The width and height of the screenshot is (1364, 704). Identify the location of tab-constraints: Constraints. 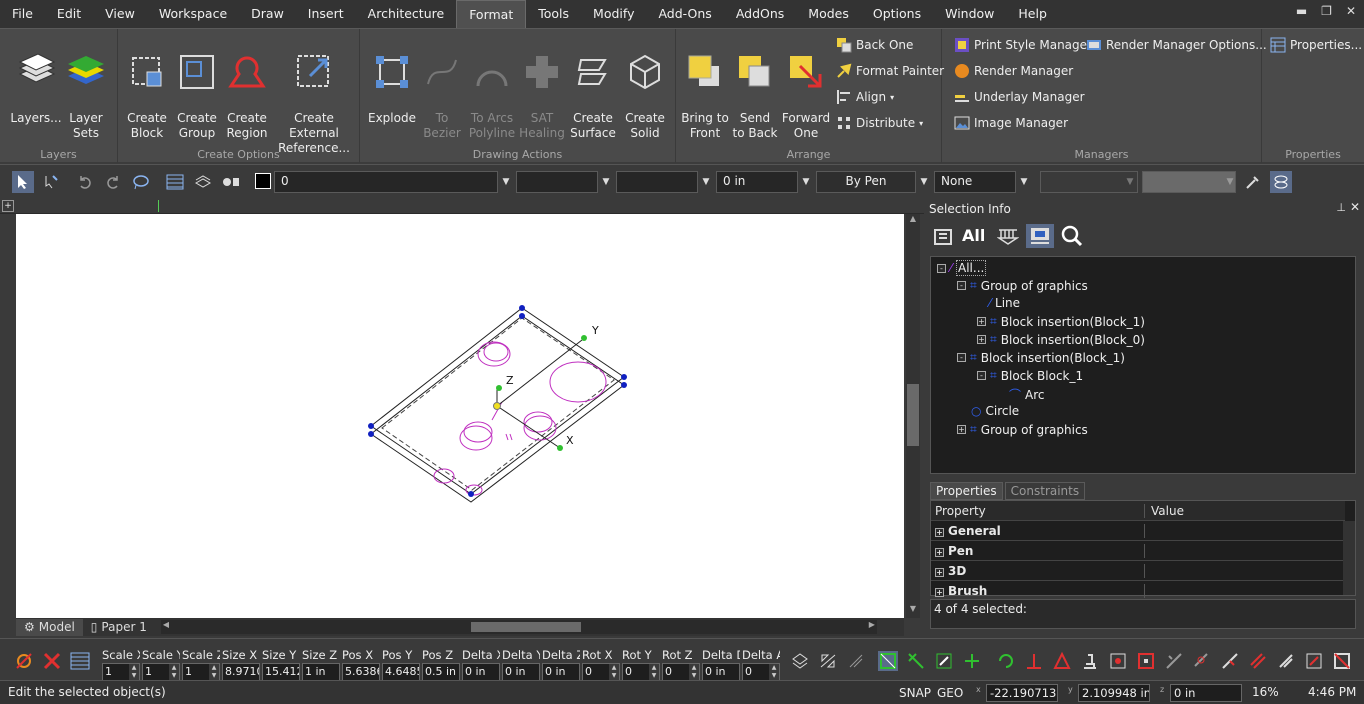
(1045, 491).